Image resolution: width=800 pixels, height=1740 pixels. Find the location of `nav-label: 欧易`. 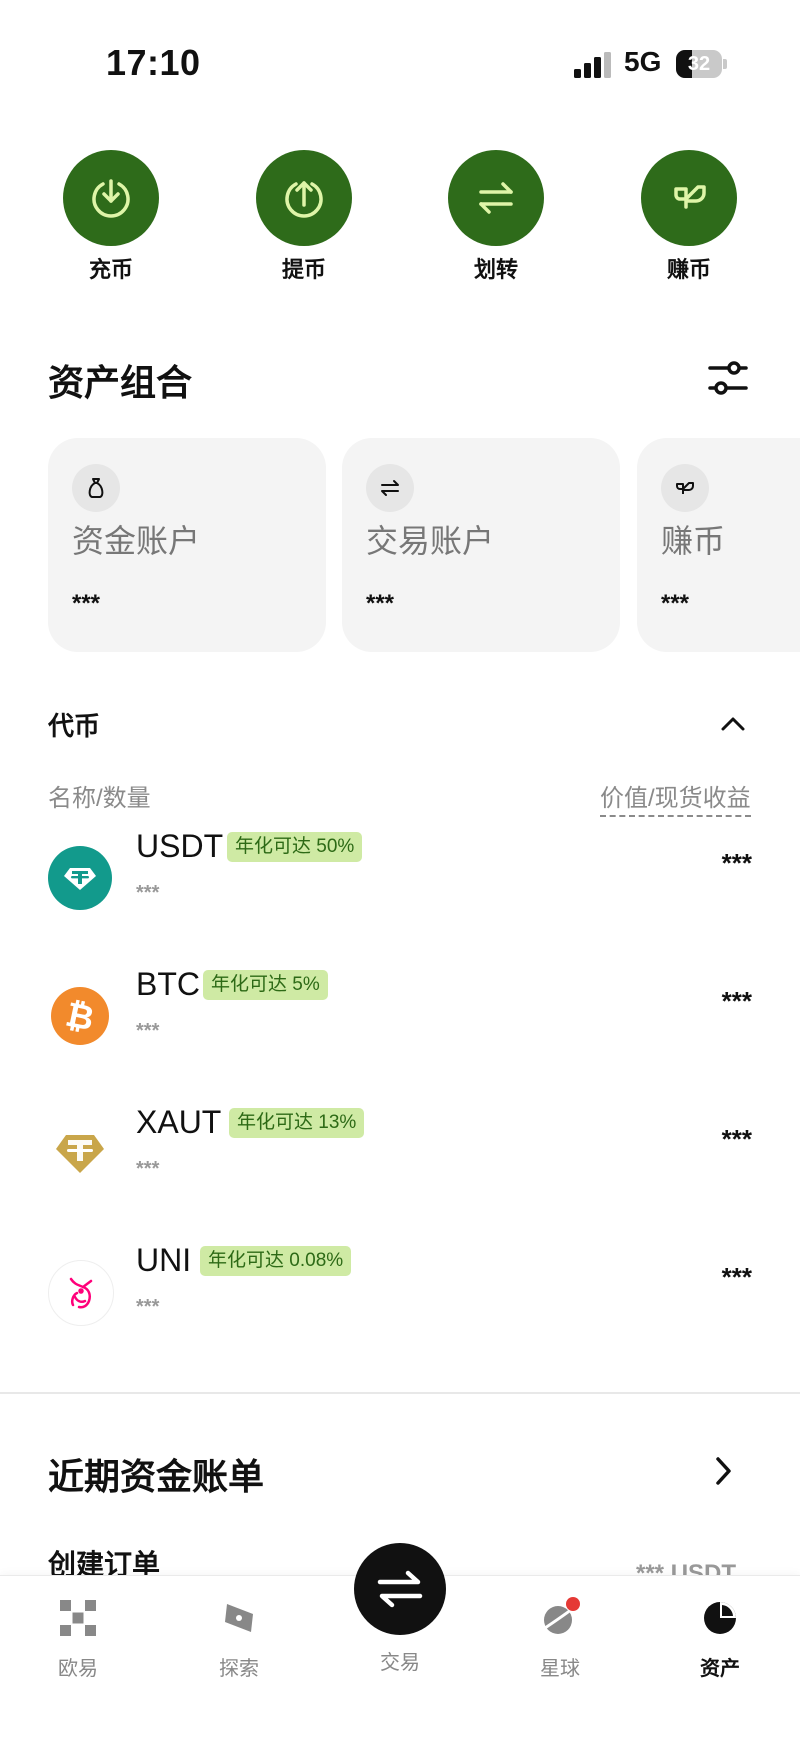

nav-label: 欧易 is located at coordinates (78, 1669).